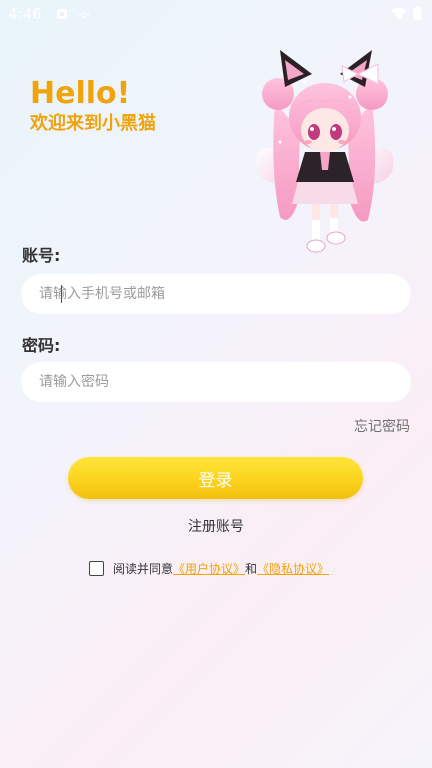  I want to click on status-time: 4:46, so click(25, 14).